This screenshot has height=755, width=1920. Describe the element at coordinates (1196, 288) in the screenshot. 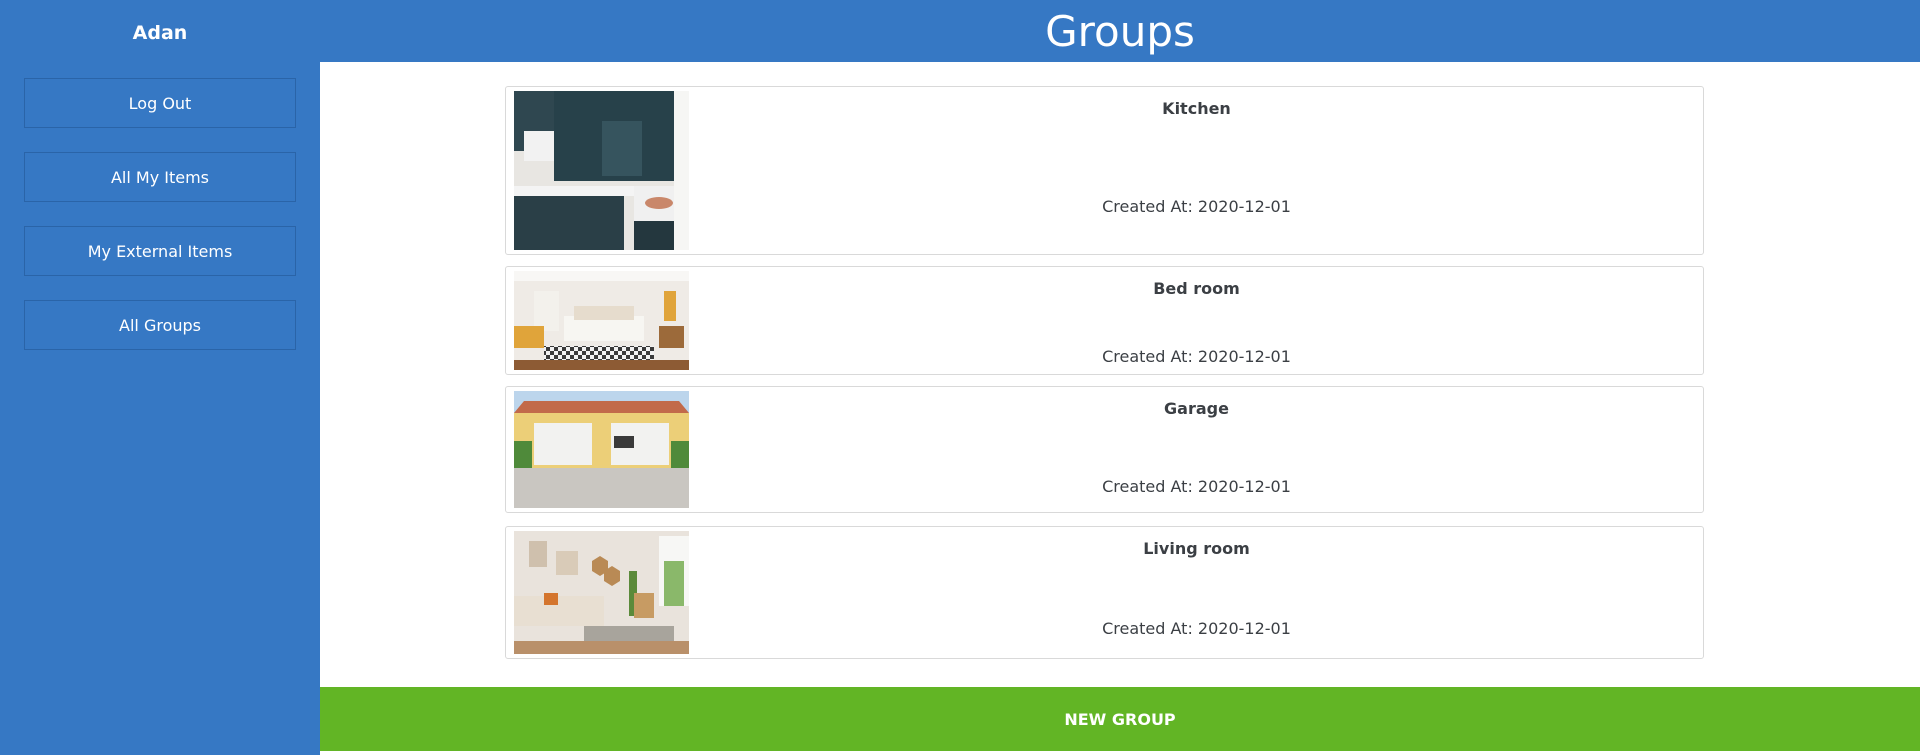

I see `group-name: Bed room` at that location.